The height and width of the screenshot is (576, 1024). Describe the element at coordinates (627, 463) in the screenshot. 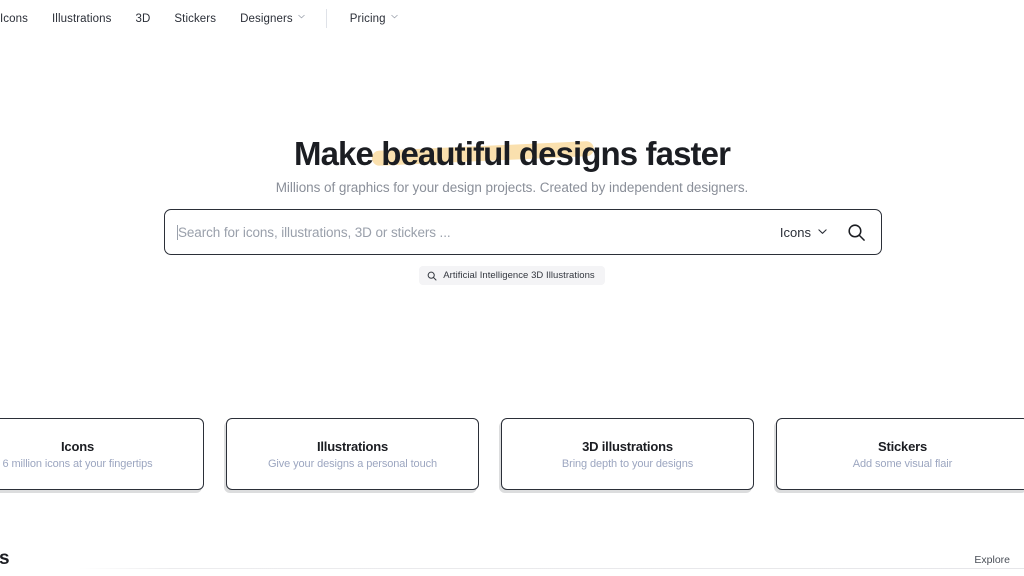

I see `card-subtitle: Bring depth to your designs` at that location.